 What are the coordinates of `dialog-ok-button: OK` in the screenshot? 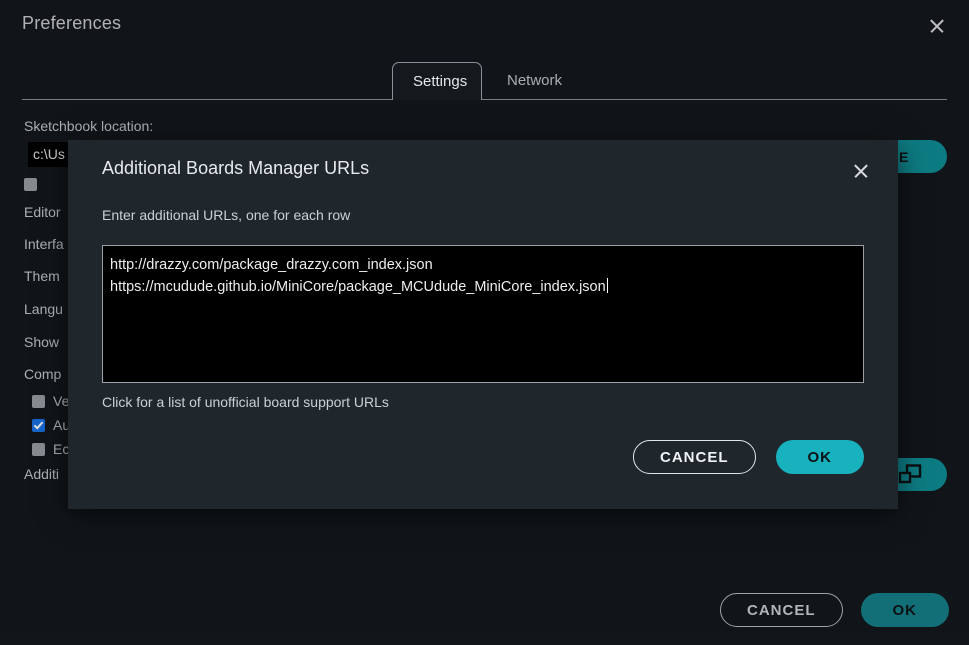 It's located at (819, 457).